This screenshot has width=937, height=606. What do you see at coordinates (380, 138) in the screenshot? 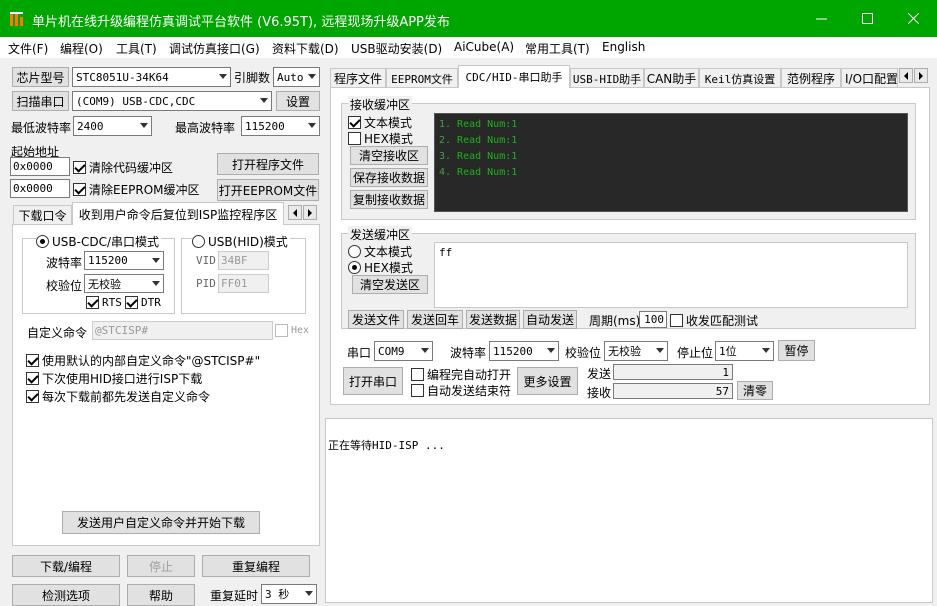
I see `recv-hex-mode: HEX模式` at bounding box center [380, 138].